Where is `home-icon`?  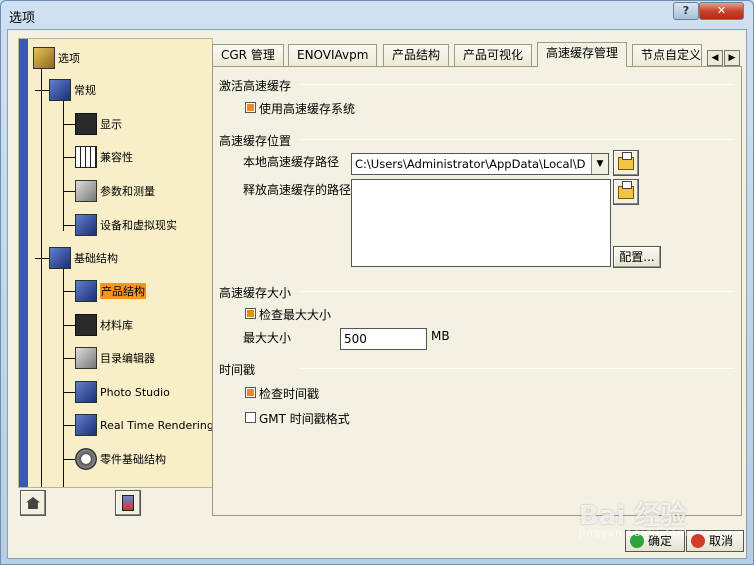
home-icon is located at coordinates (33, 503).